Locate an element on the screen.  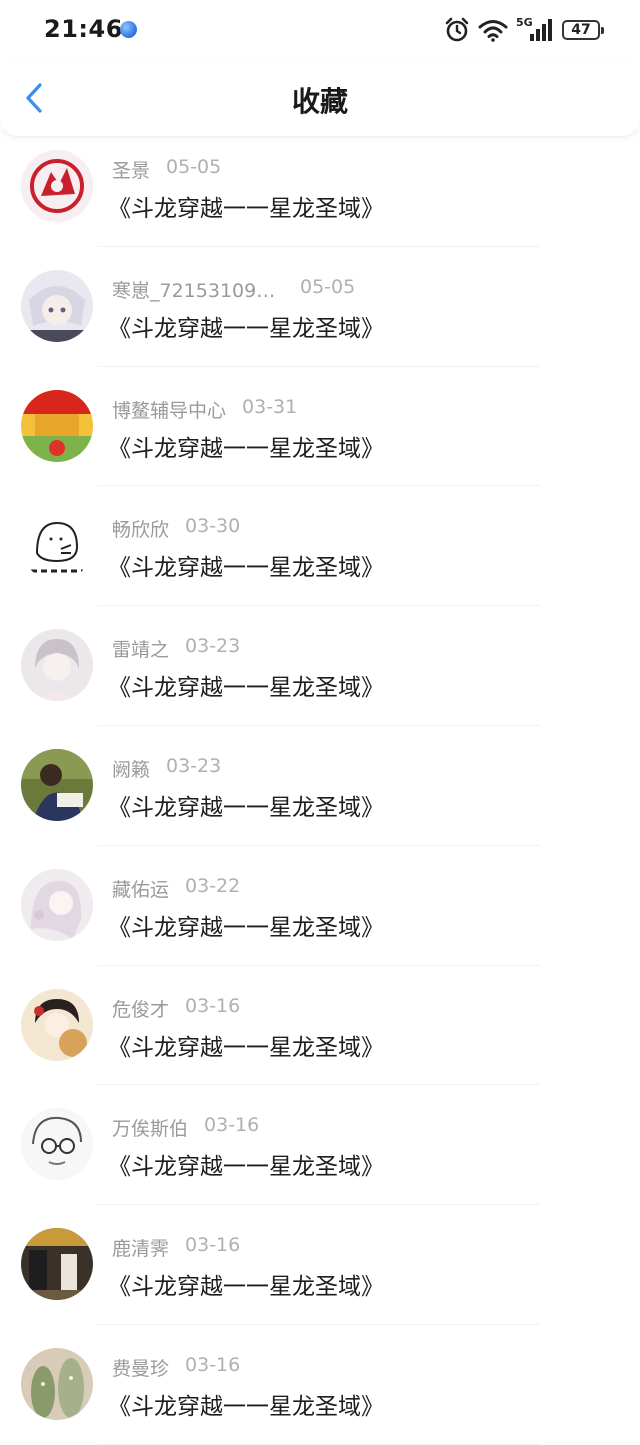
item-meta: 鹿清霁 03-16 is located at coordinates (176, 1247).